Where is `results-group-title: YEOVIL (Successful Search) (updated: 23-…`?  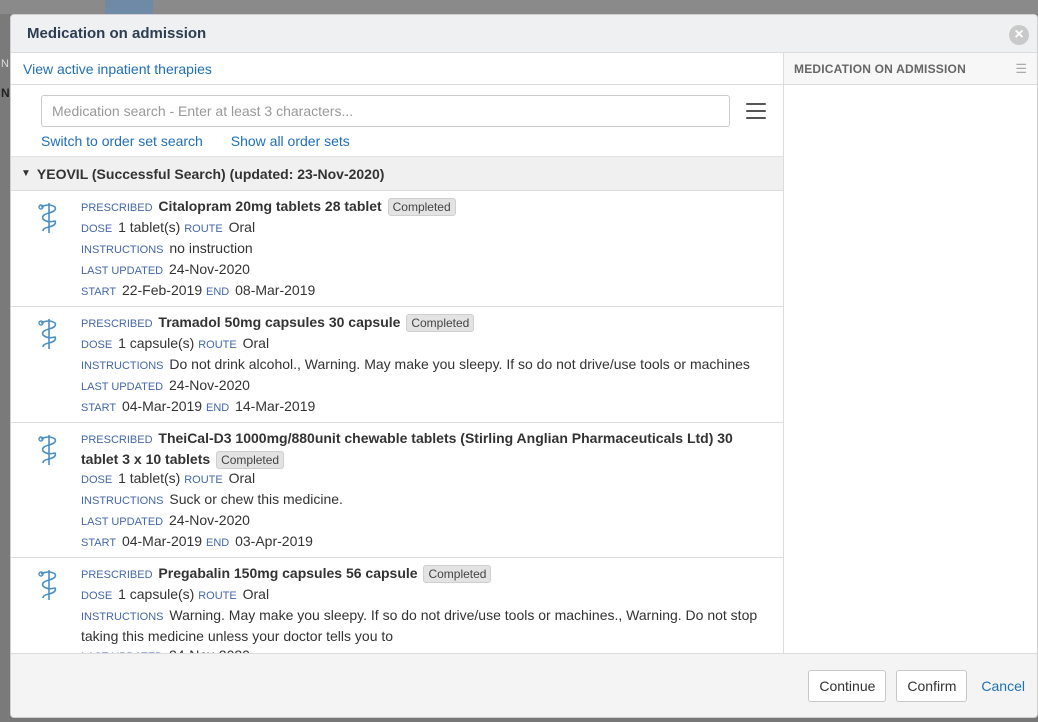 results-group-title: YEOVIL (Successful Search) (updated: 23-… is located at coordinates (210, 173).